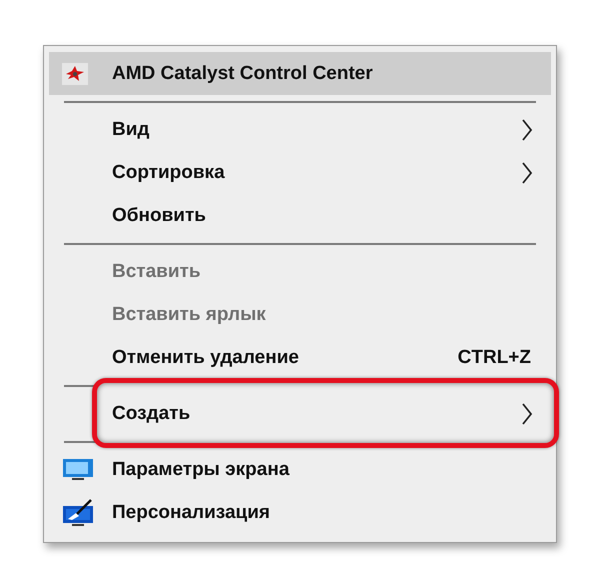 This screenshot has width=600, height=585. I want to click on shortcut-text: CTRL+Z, so click(494, 357).